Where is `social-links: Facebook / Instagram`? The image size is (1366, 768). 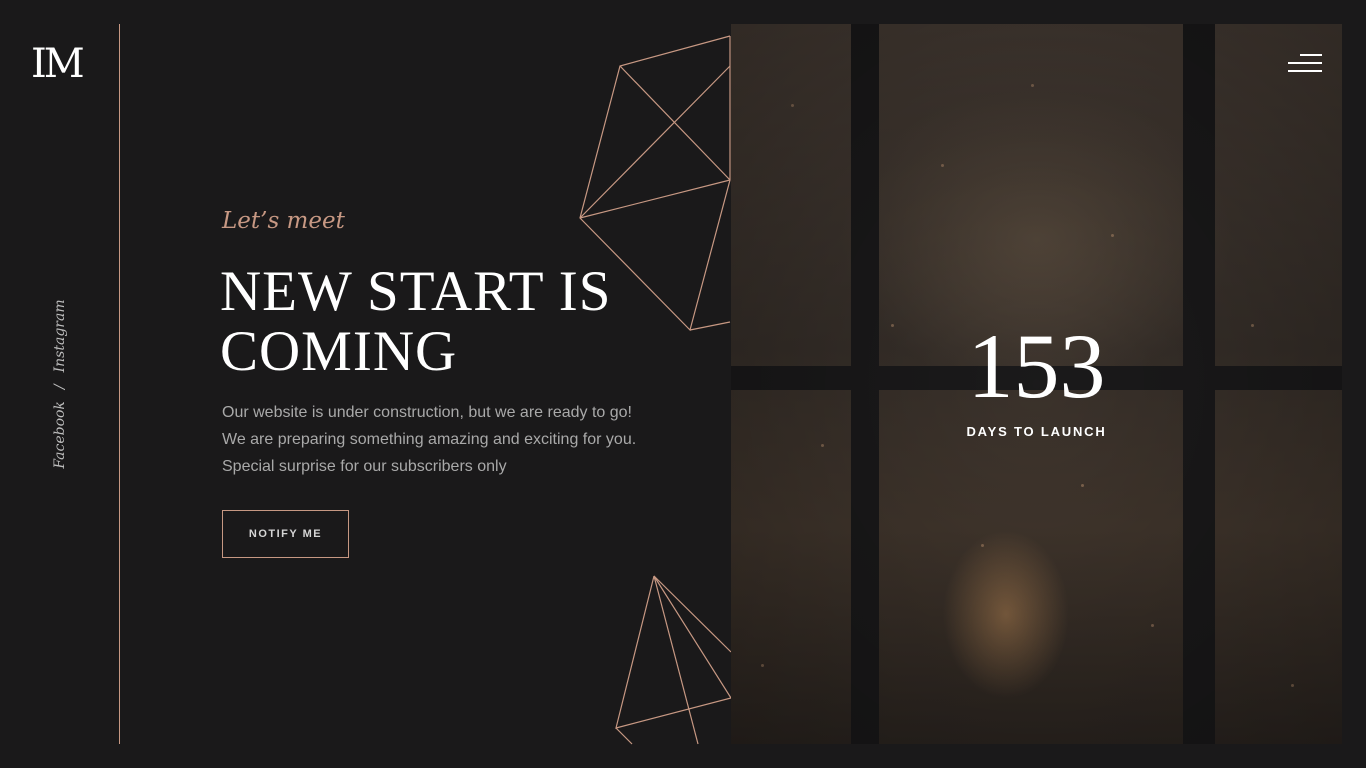 social-links: Facebook / Instagram is located at coordinates (60, 383).